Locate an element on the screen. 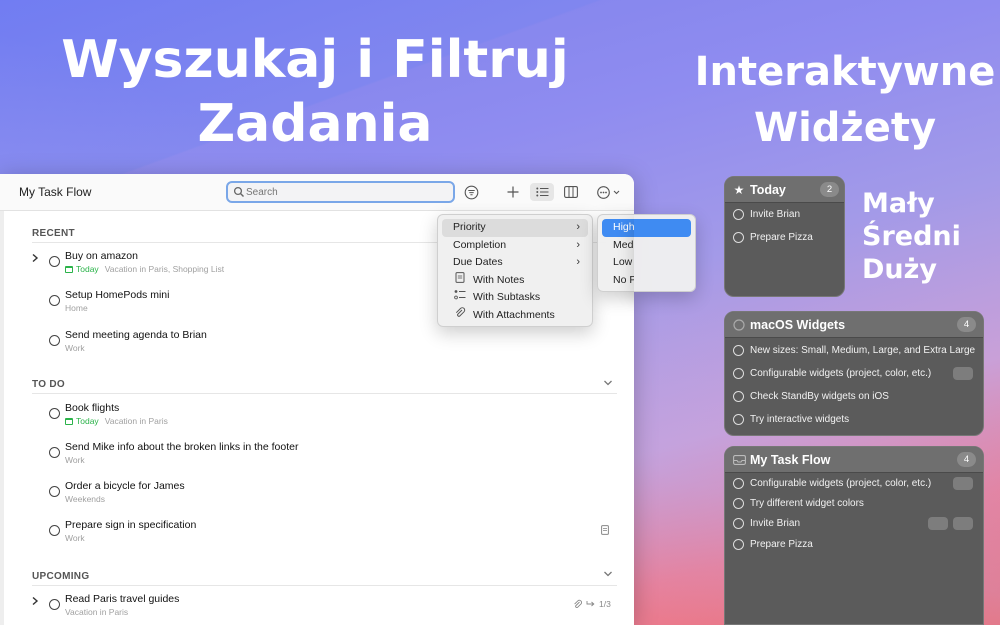 This screenshot has height=625, width=1000. subtask-count: 1/3 is located at coordinates (605, 604).